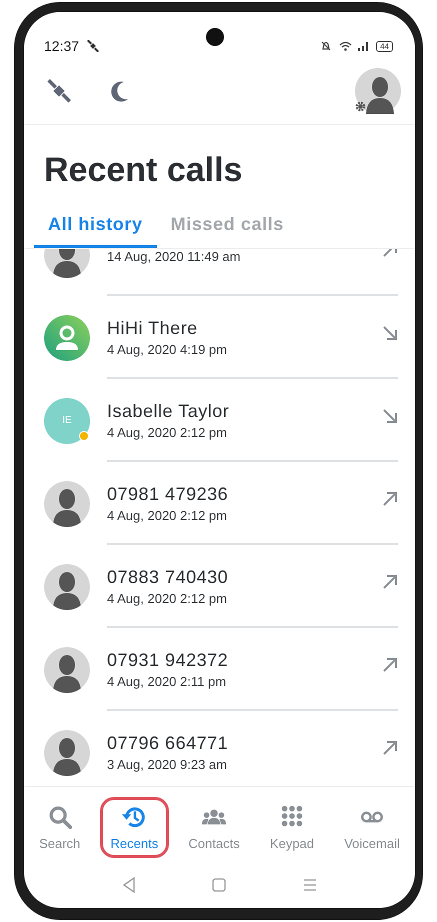 This screenshot has height=922, width=437. What do you see at coordinates (168, 494) in the screenshot?
I see `caller-name: 07981 479236` at bounding box center [168, 494].